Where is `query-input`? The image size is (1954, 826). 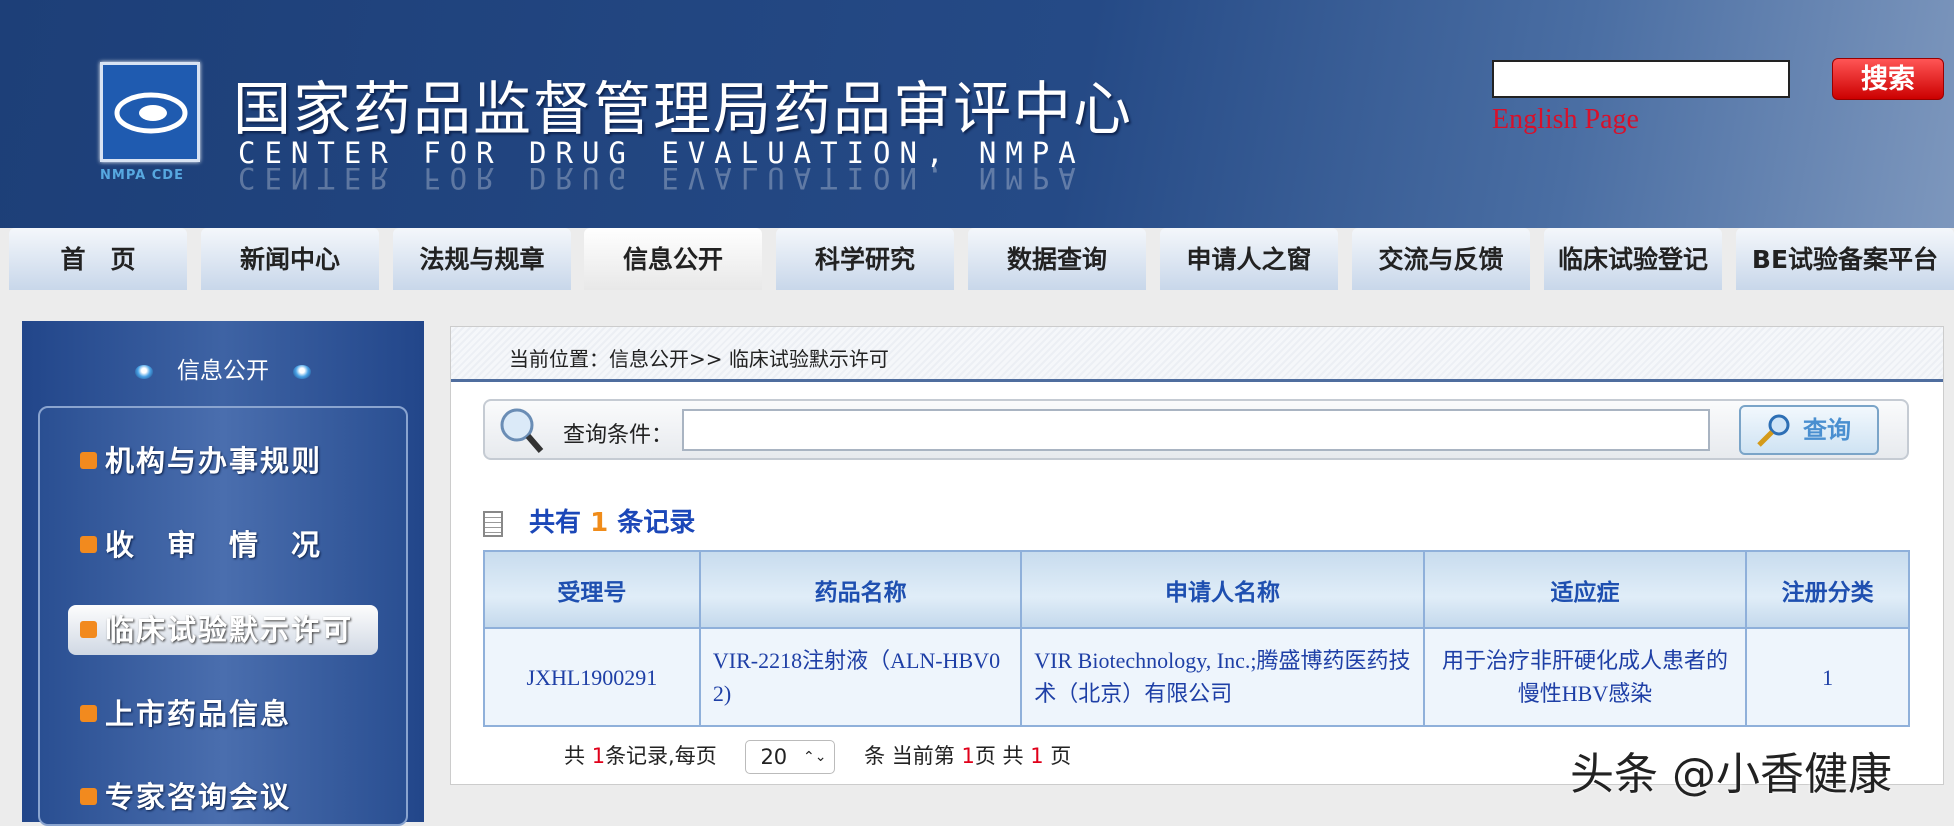 query-input is located at coordinates (1196, 430).